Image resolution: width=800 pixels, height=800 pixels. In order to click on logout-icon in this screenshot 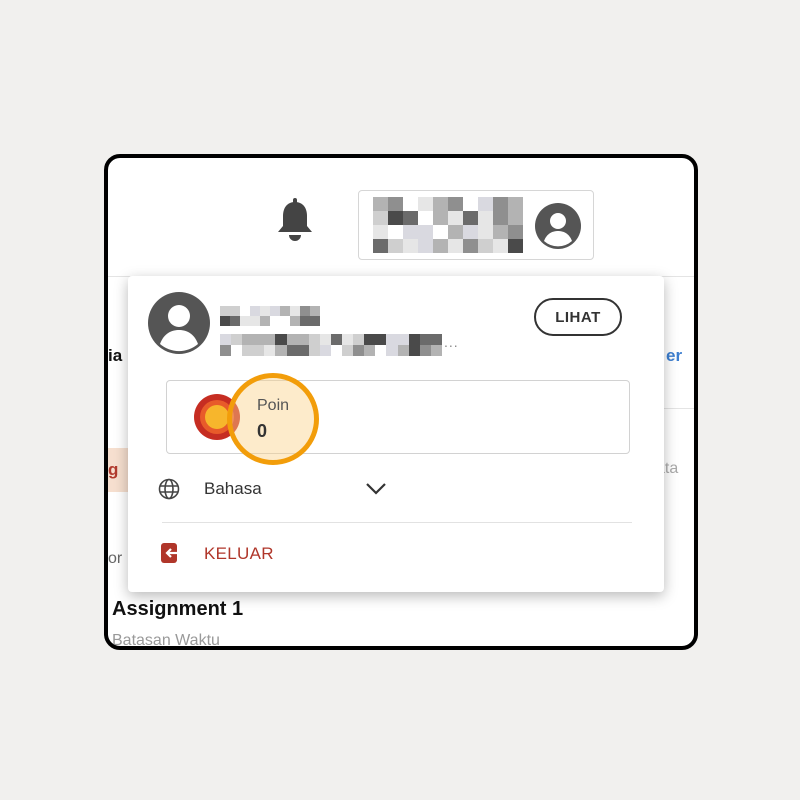, I will do `click(169, 553)`.